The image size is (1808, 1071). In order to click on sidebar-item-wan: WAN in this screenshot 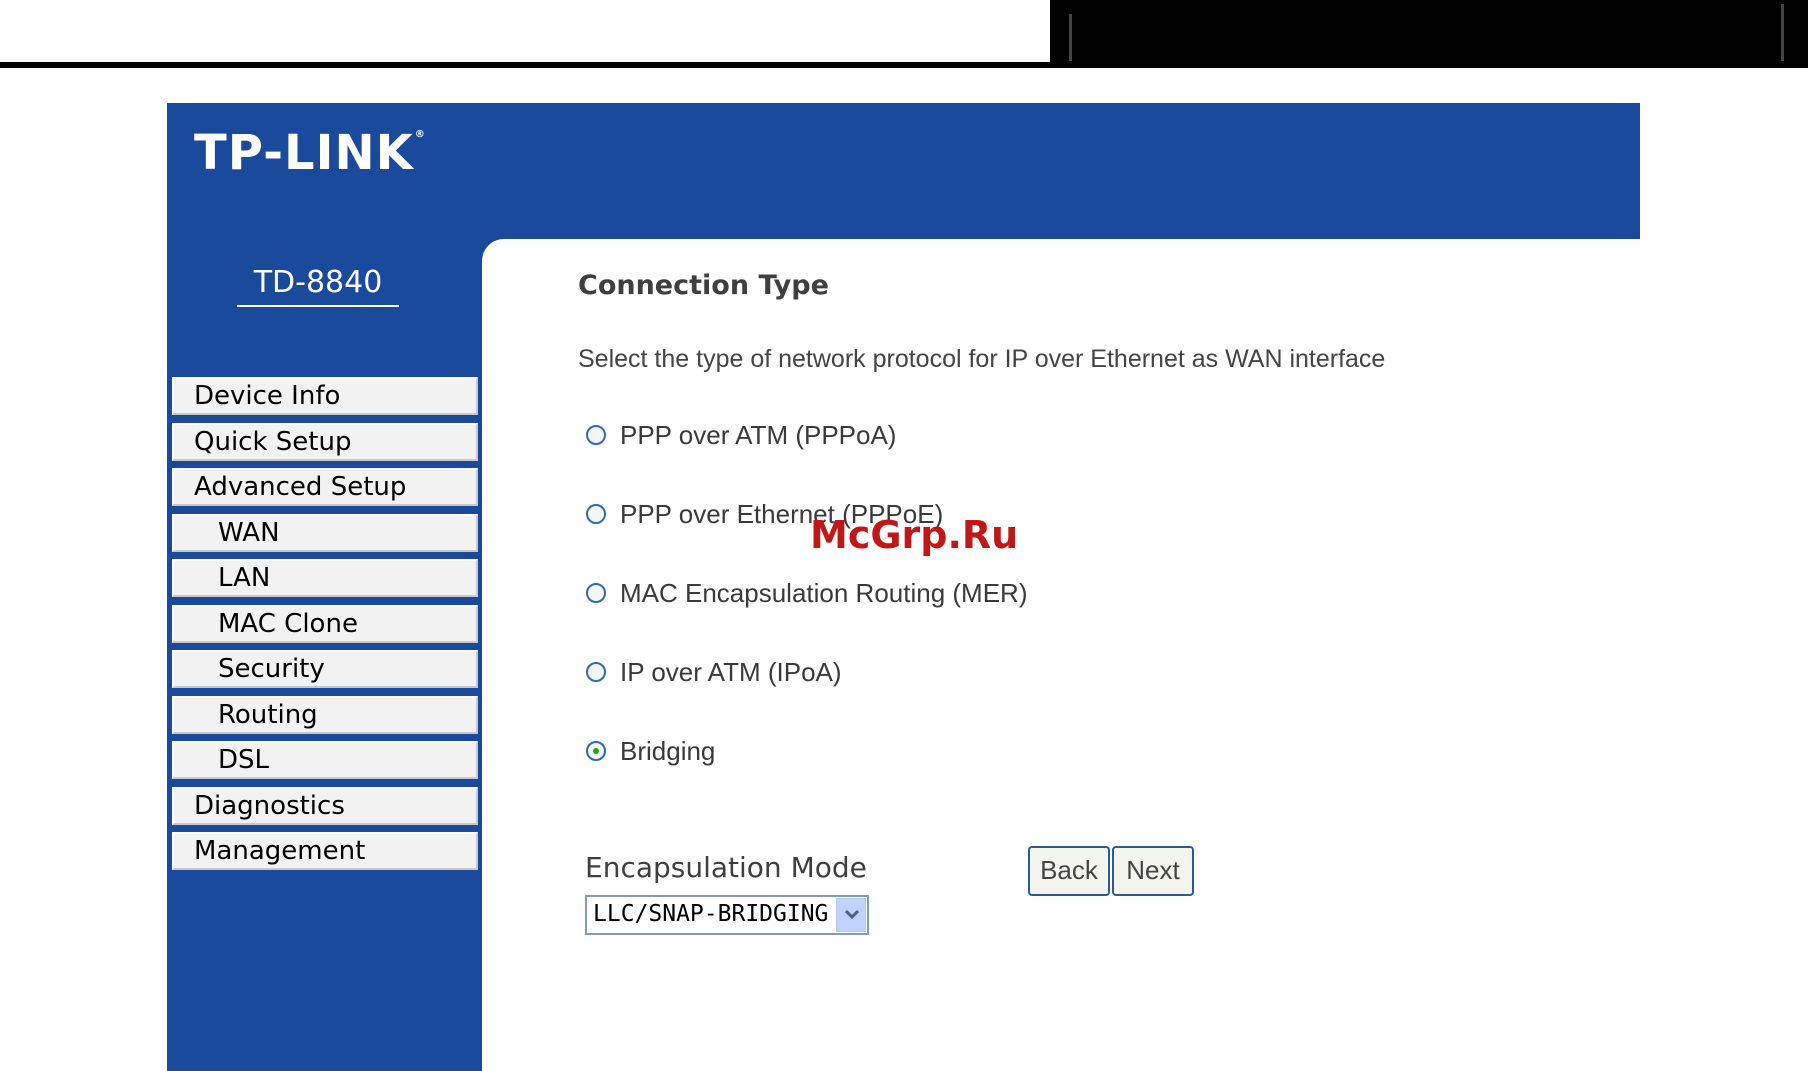, I will do `click(325, 532)`.